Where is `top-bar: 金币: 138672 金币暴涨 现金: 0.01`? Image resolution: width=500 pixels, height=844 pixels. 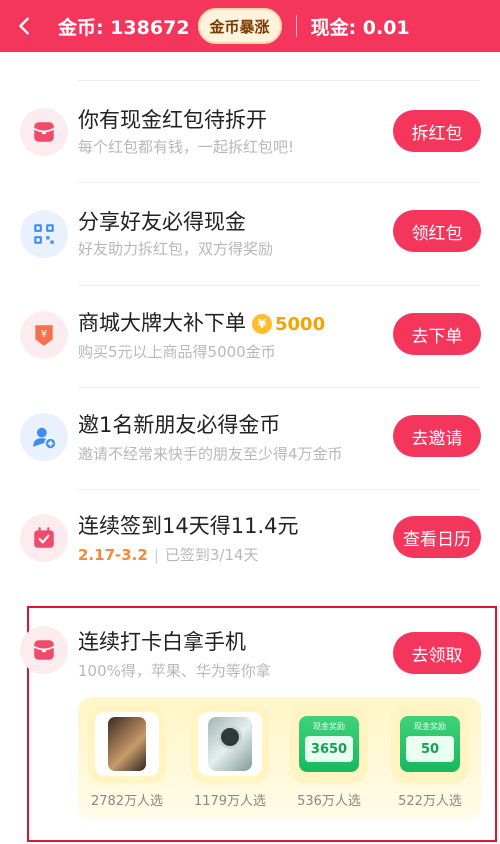
top-bar: 金币: 138672 金币暴涨 现金: 0.01 is located at coordinates (250, 26).